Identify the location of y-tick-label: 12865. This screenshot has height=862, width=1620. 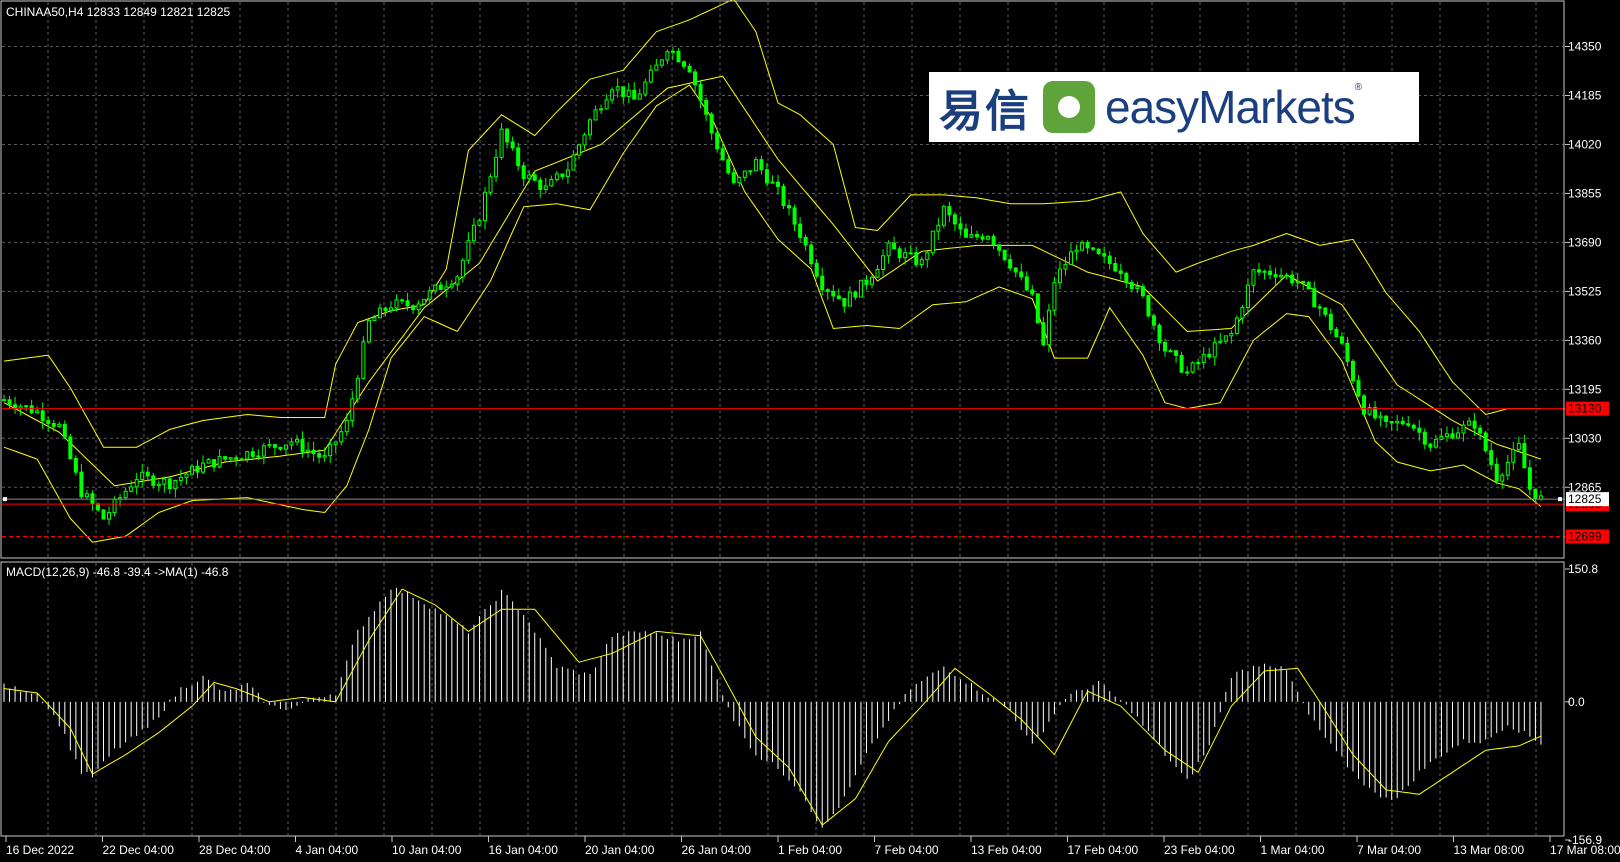
(1585, 487).